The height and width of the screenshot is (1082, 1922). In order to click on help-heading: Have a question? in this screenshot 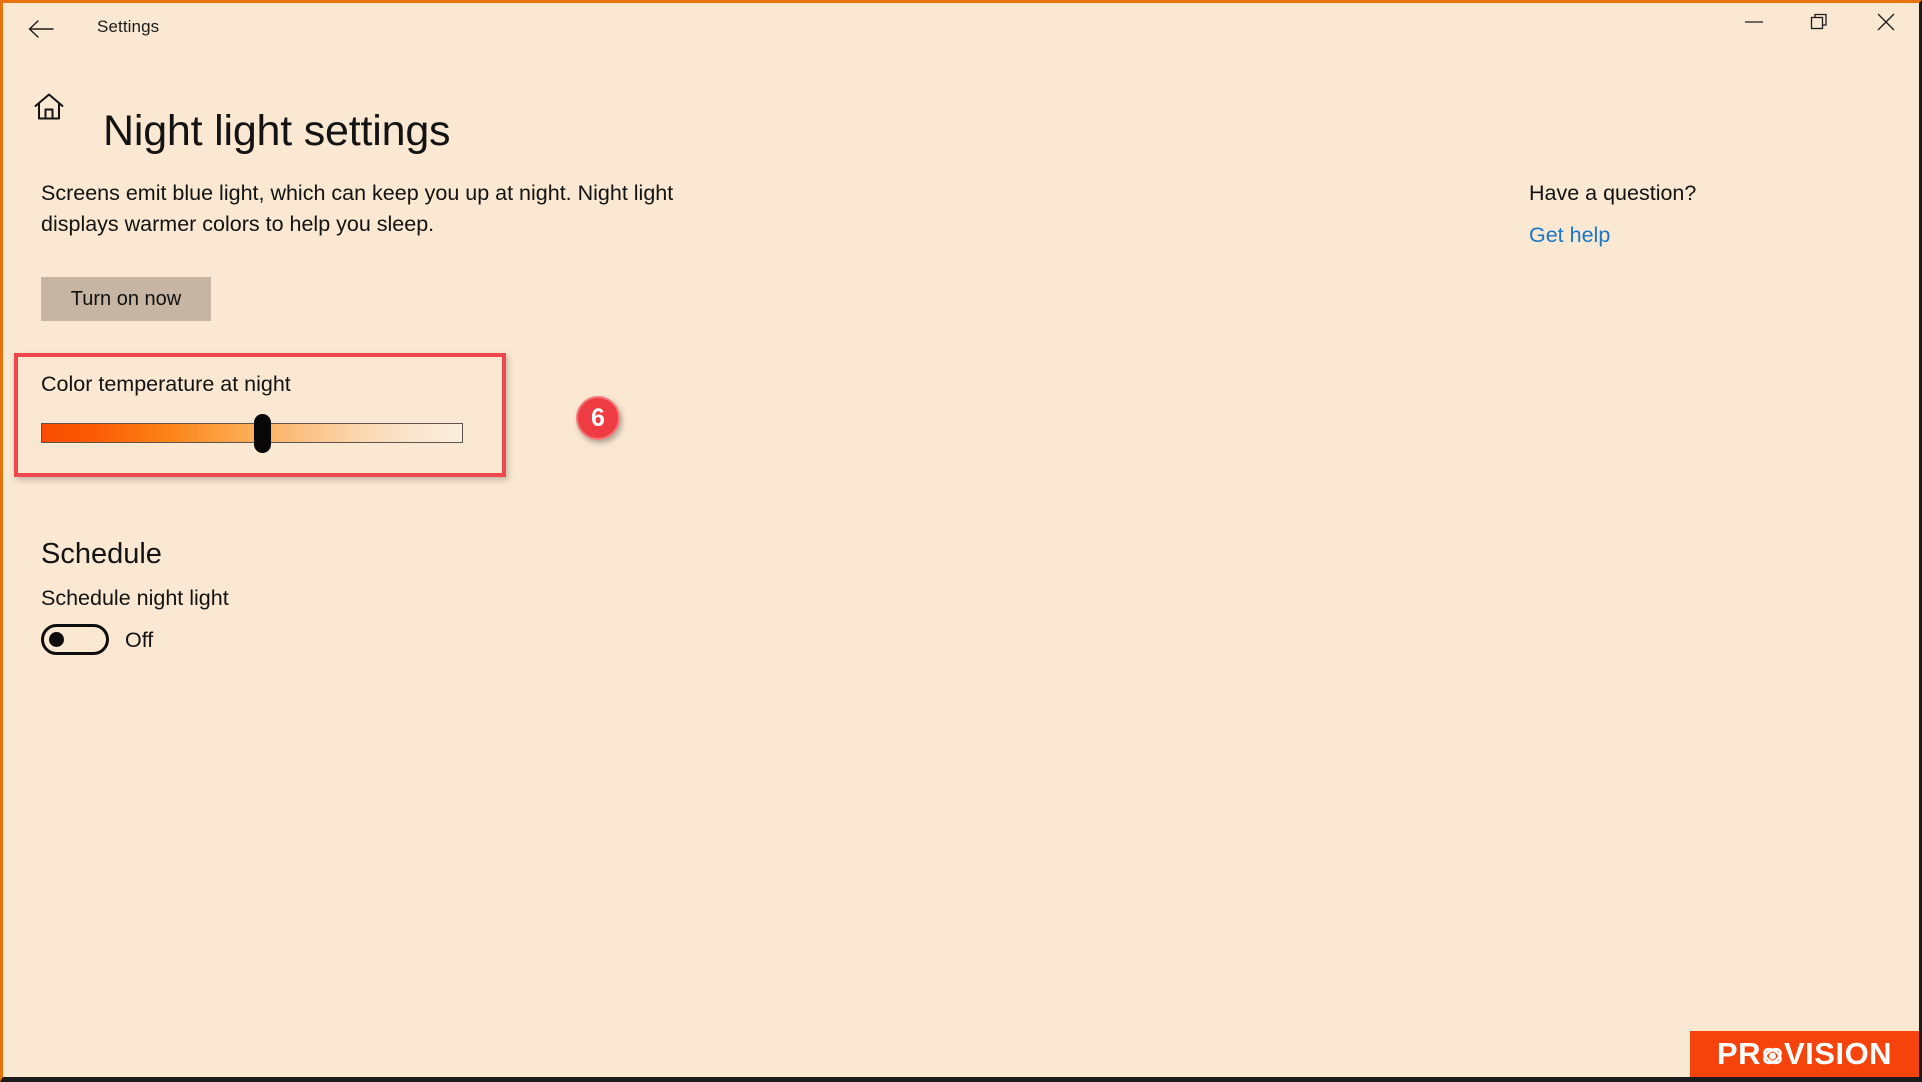, I will do `click(1613, 193)`.